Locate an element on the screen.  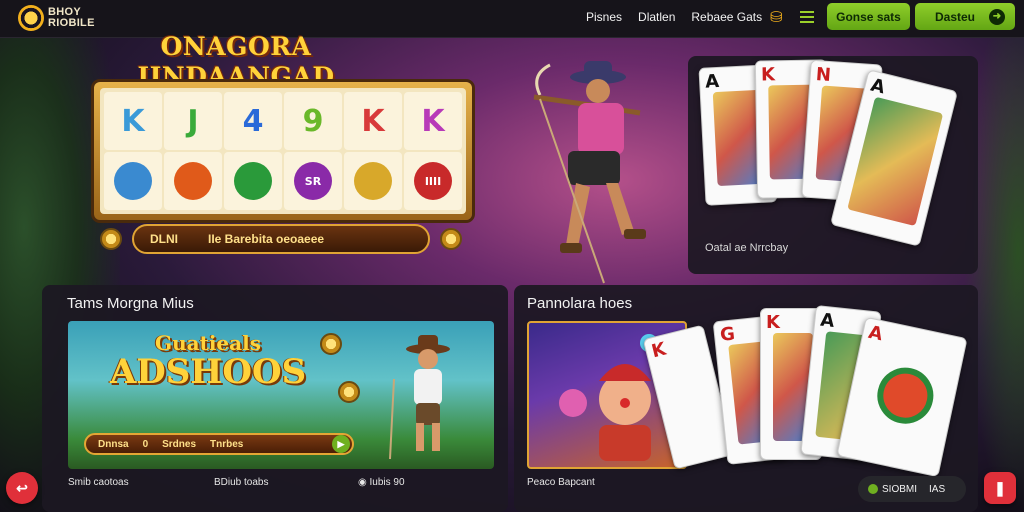
reel-symbol: 9 is located at coordinates (313, 121).